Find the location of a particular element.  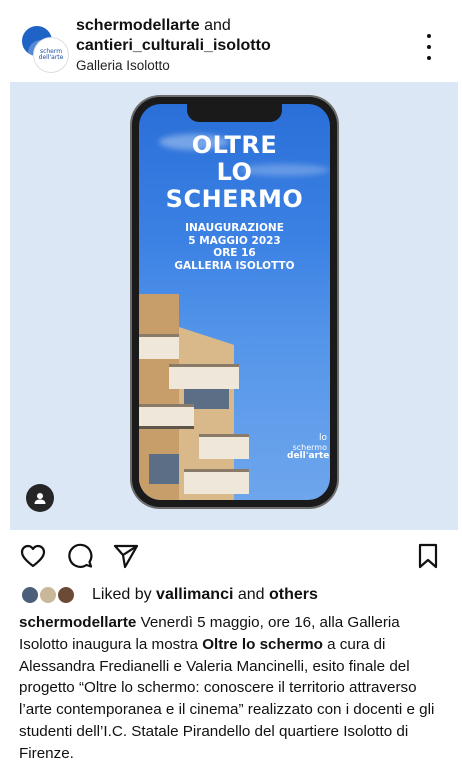

poster-title-line: OLTRE is located at coordinates (234, 145).